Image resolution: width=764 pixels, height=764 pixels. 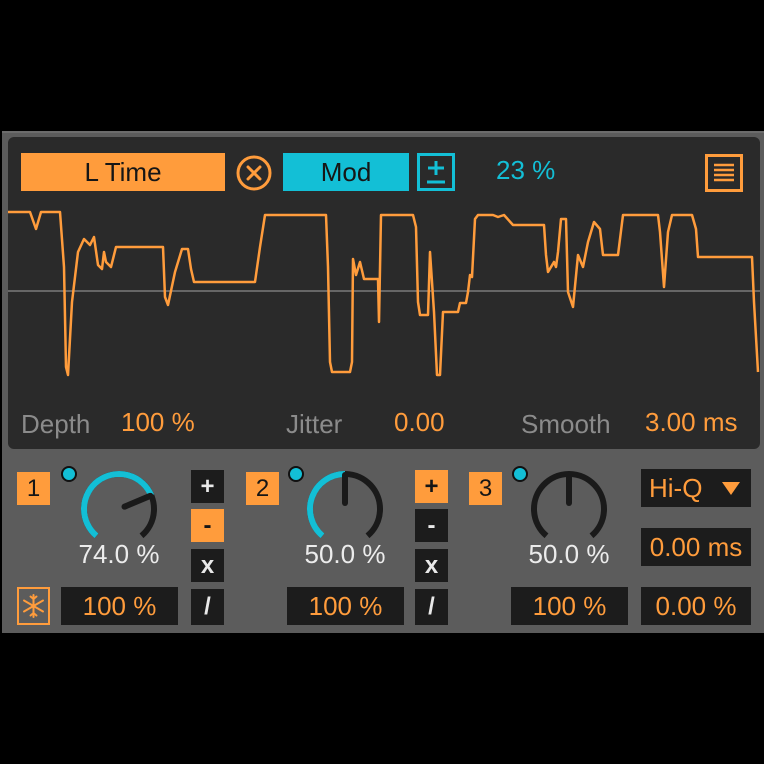 What do you see at coordinates (731, 488) in the screenshot?
I see `triangle-down-icon` at bounding box center [731, 488].